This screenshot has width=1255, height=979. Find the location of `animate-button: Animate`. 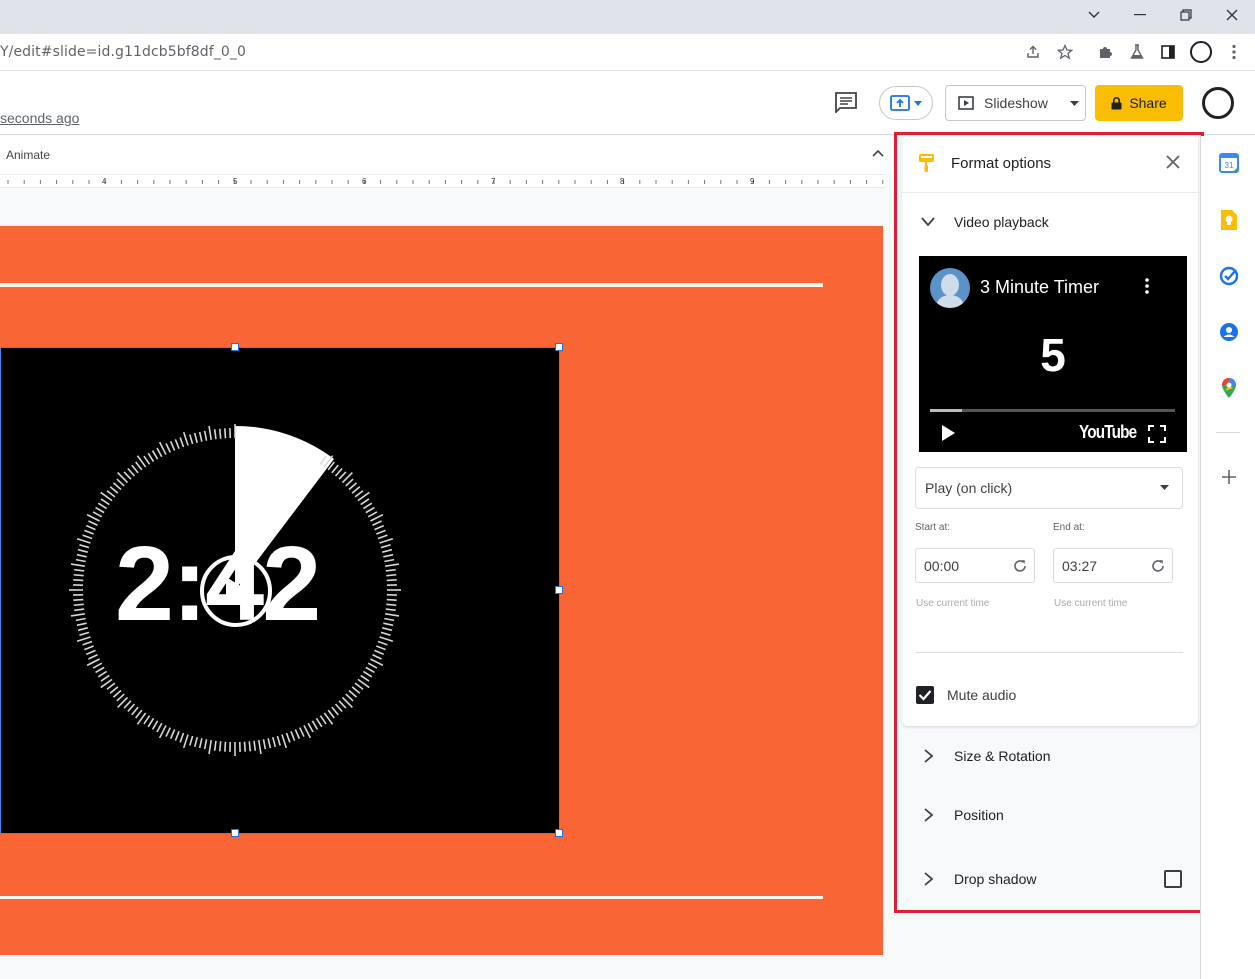

animate-button: Animate is located at coordinates (28, 155).